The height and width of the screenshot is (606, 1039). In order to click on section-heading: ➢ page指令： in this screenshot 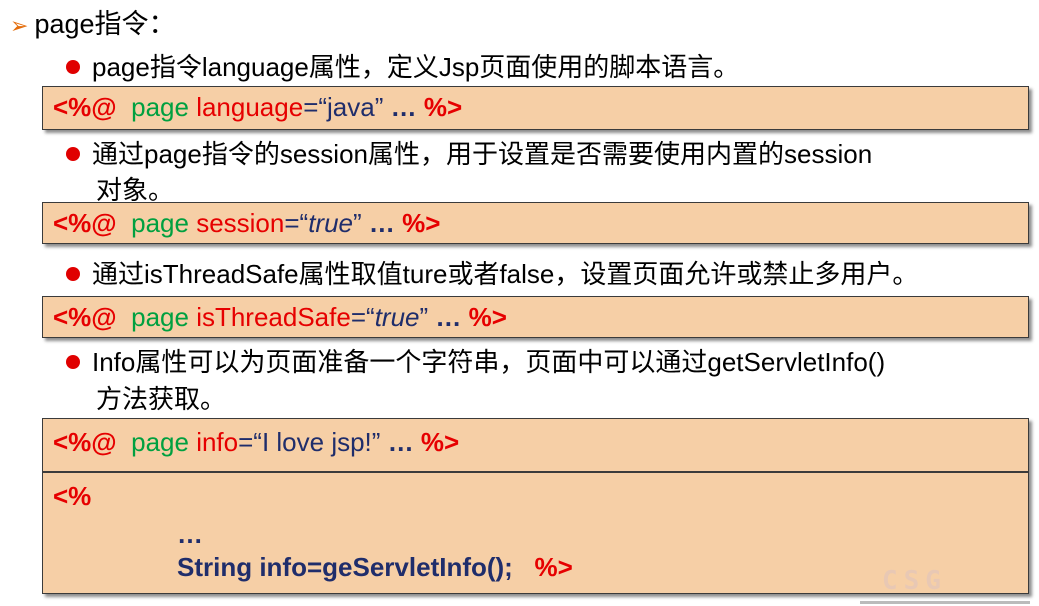, I will do `click(93, 21)`.